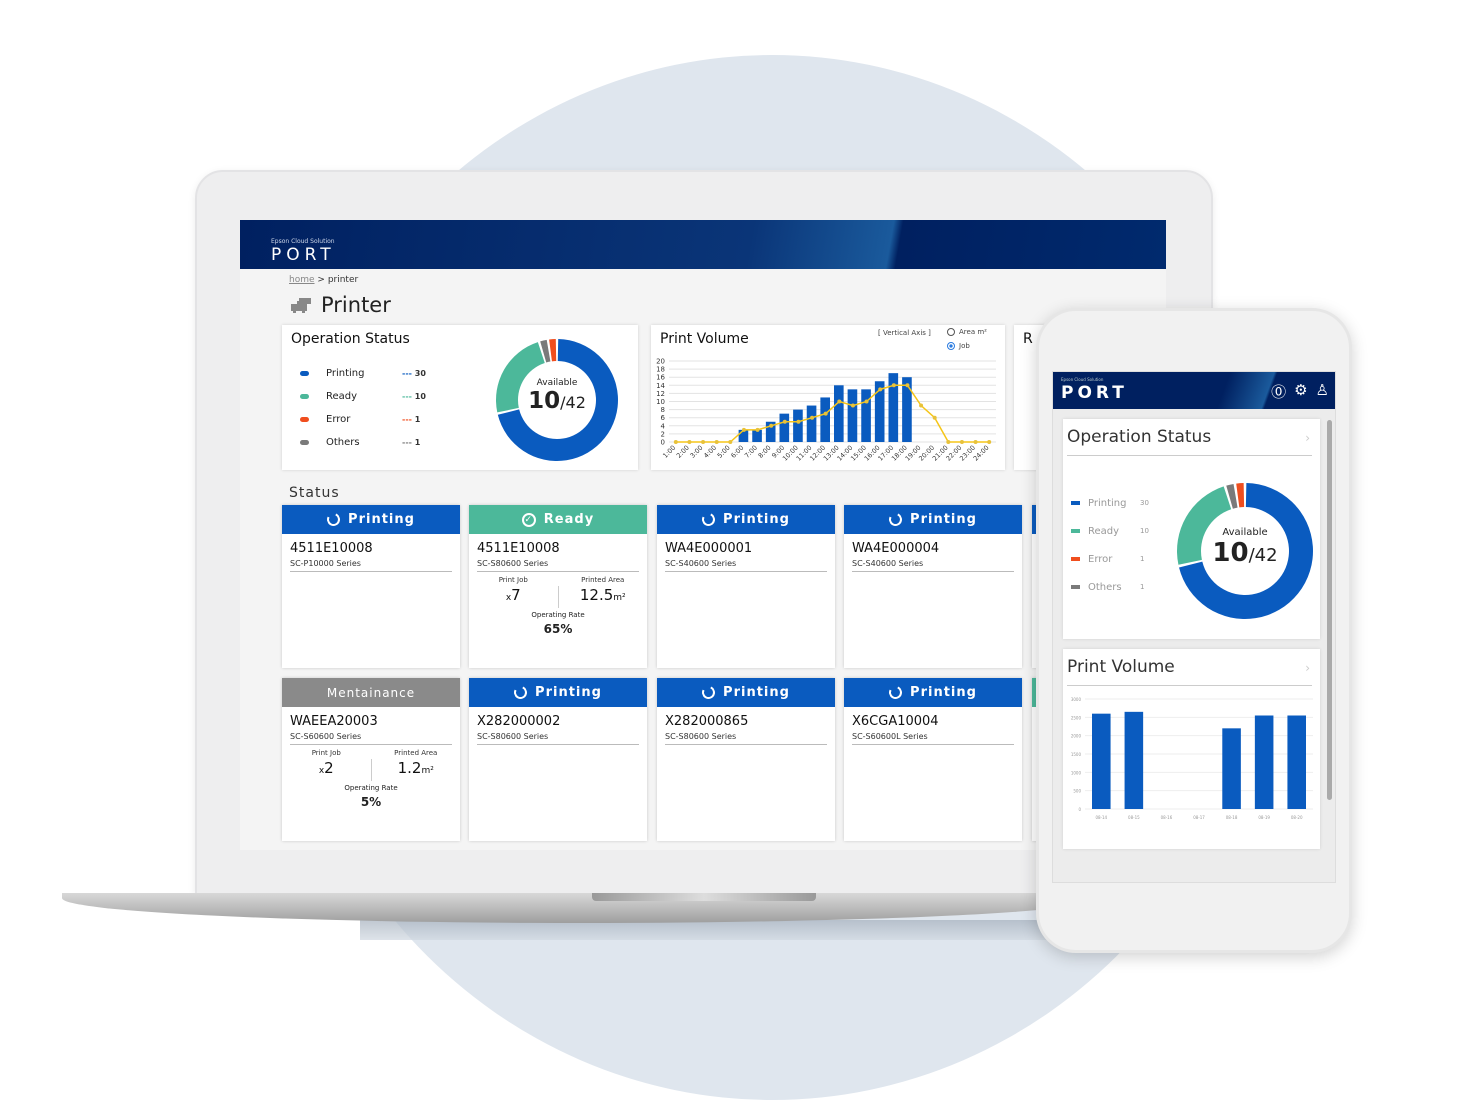 This screenshot has width=1479, height=1107. What do you see at coordinates (1144, 503) in the screenshot?
I see `mobile-legend-count: 30` at bounding box center [1144, 503].